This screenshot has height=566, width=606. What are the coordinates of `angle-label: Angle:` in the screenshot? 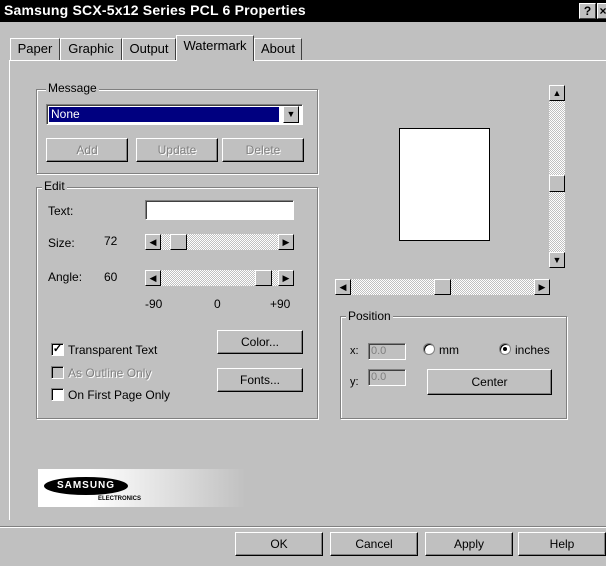 It's located at (65, 277).